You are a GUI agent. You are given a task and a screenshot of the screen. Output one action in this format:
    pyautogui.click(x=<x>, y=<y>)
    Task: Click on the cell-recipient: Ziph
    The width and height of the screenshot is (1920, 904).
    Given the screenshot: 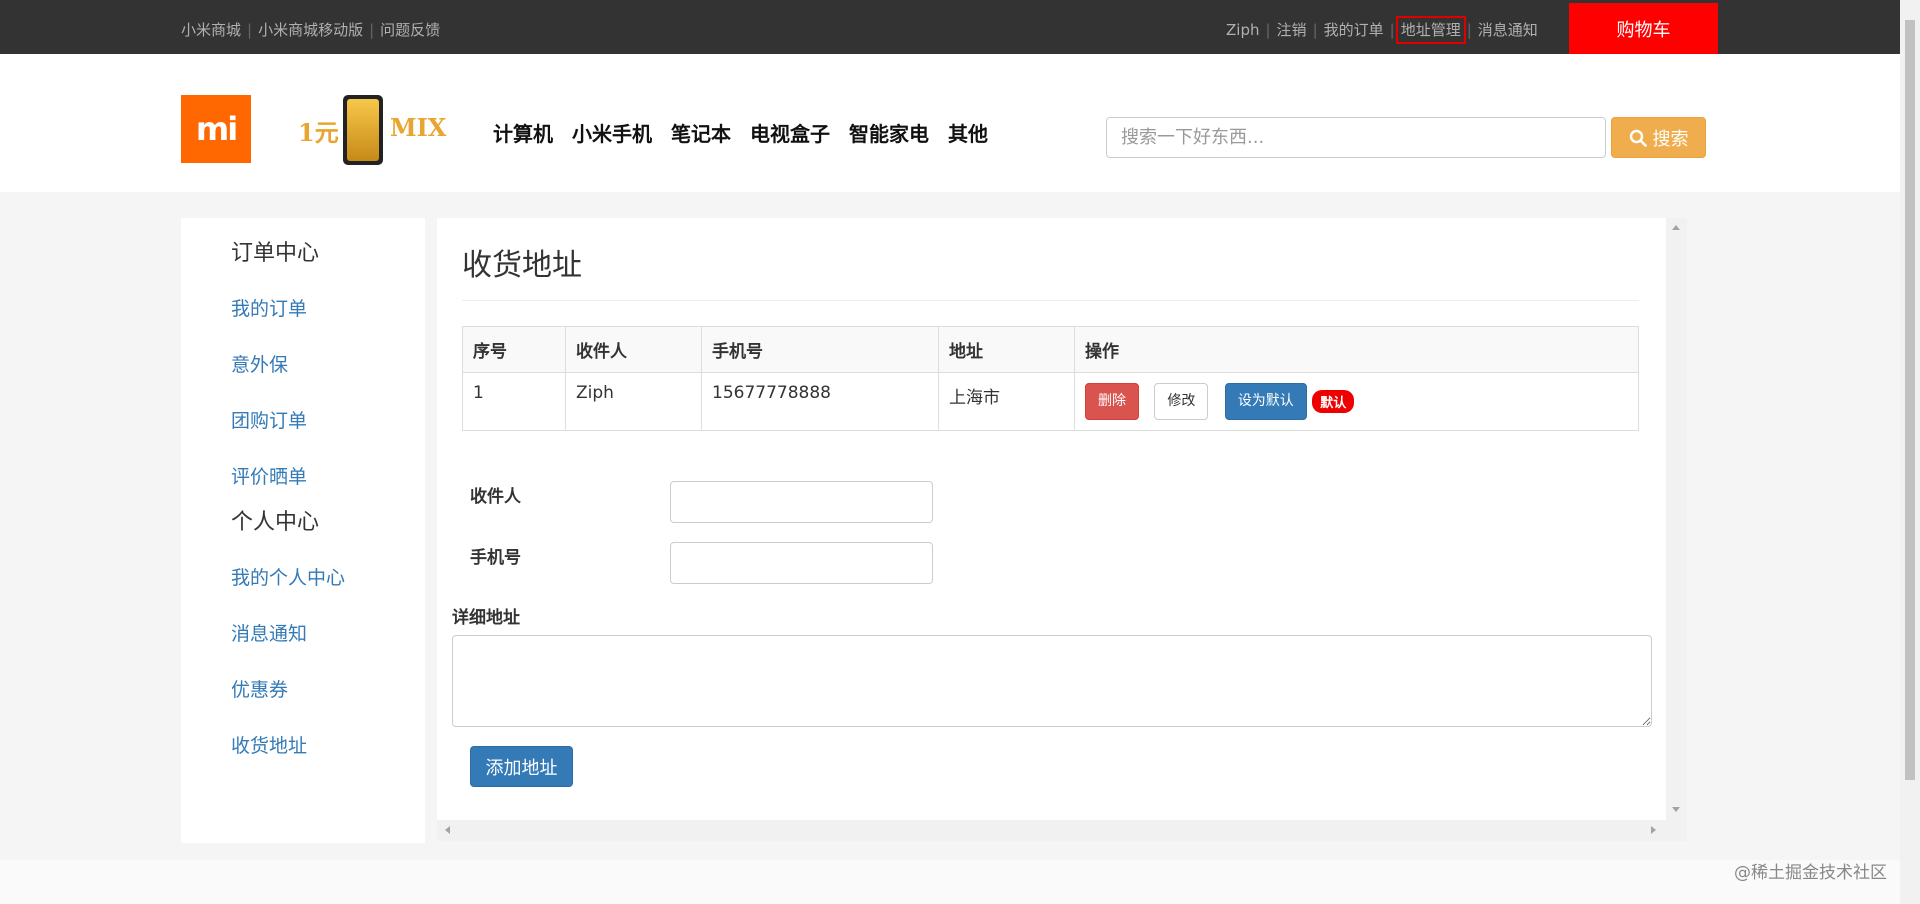 What is the action you would take?
    pyautogui.click(x=633, y=401)
    